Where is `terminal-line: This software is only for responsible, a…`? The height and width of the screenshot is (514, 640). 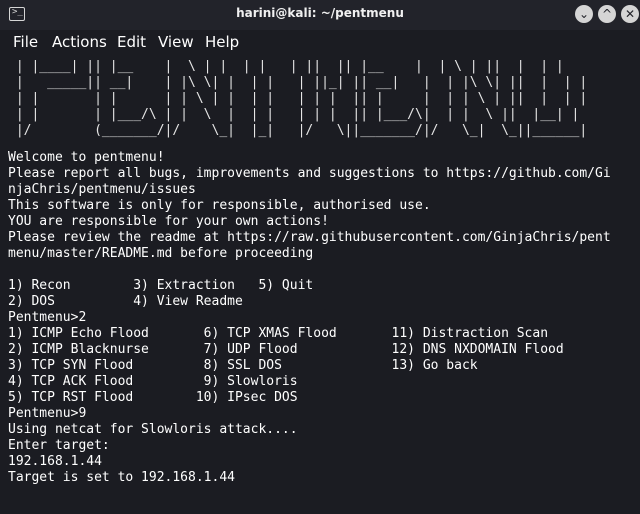
terminal-line: This software is only for responsible, a… is located at coordinates (219, 205).